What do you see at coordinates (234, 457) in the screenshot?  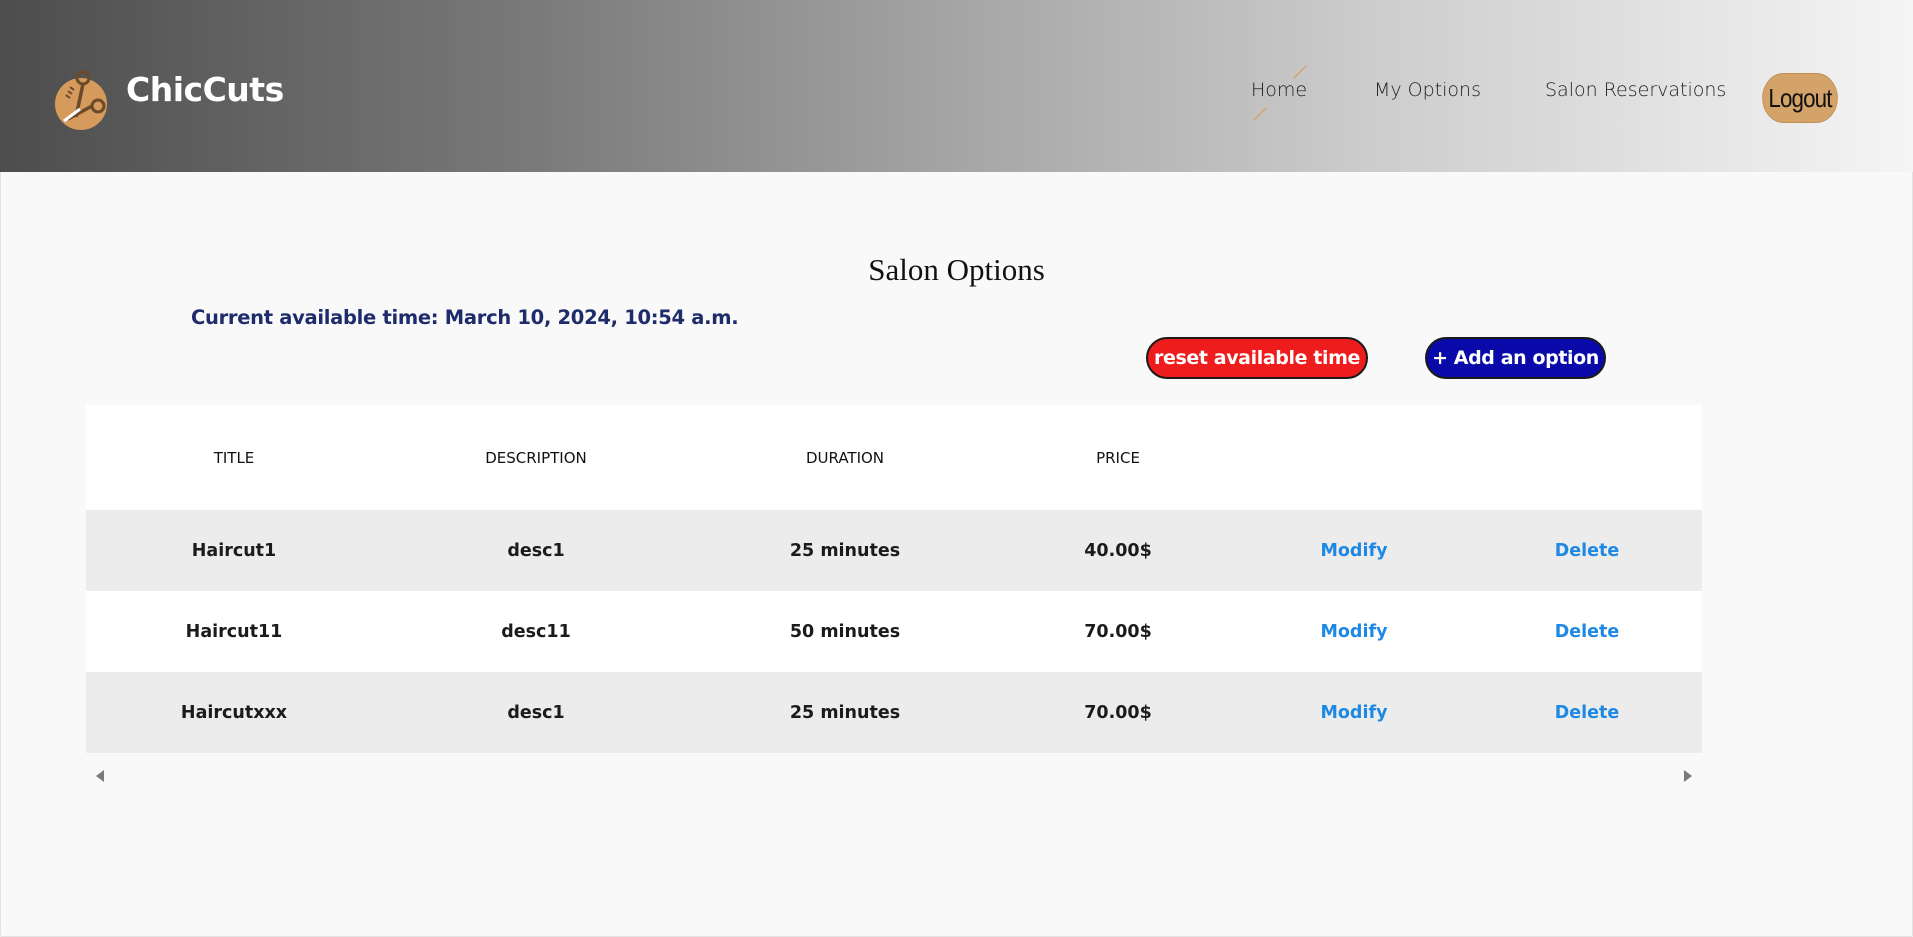 I see `col-header-title: TITLE` at bounding box center [234, 457].